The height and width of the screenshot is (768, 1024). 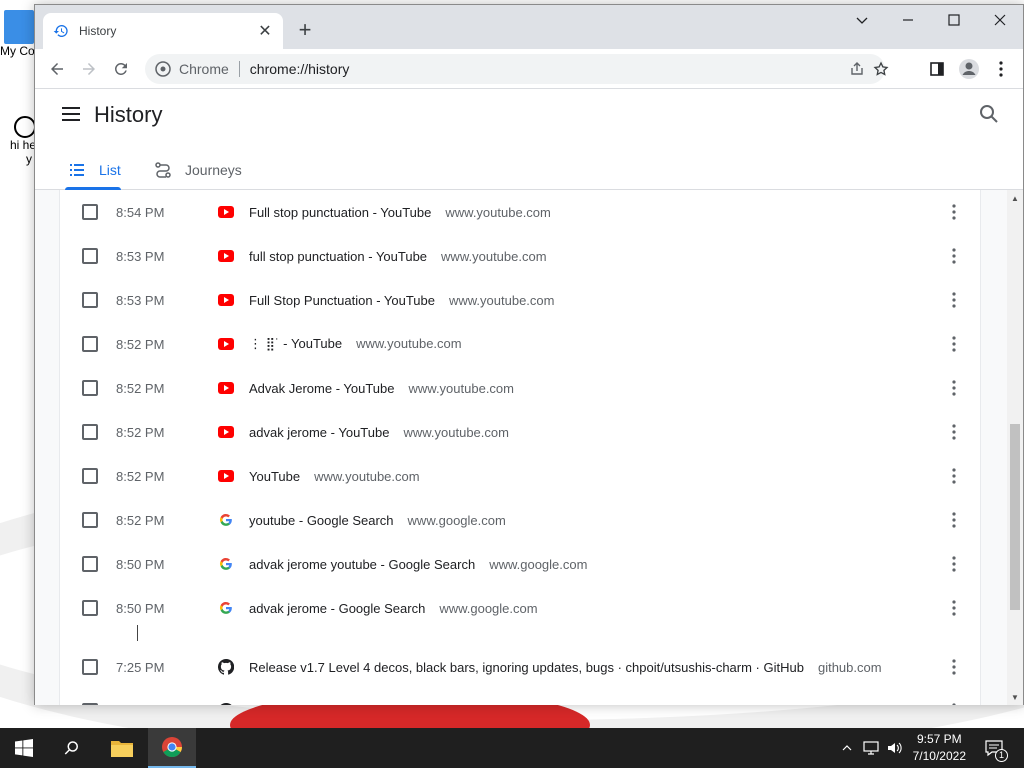 I want to click on url-text: chrome://history, so click(x=300, y=69).